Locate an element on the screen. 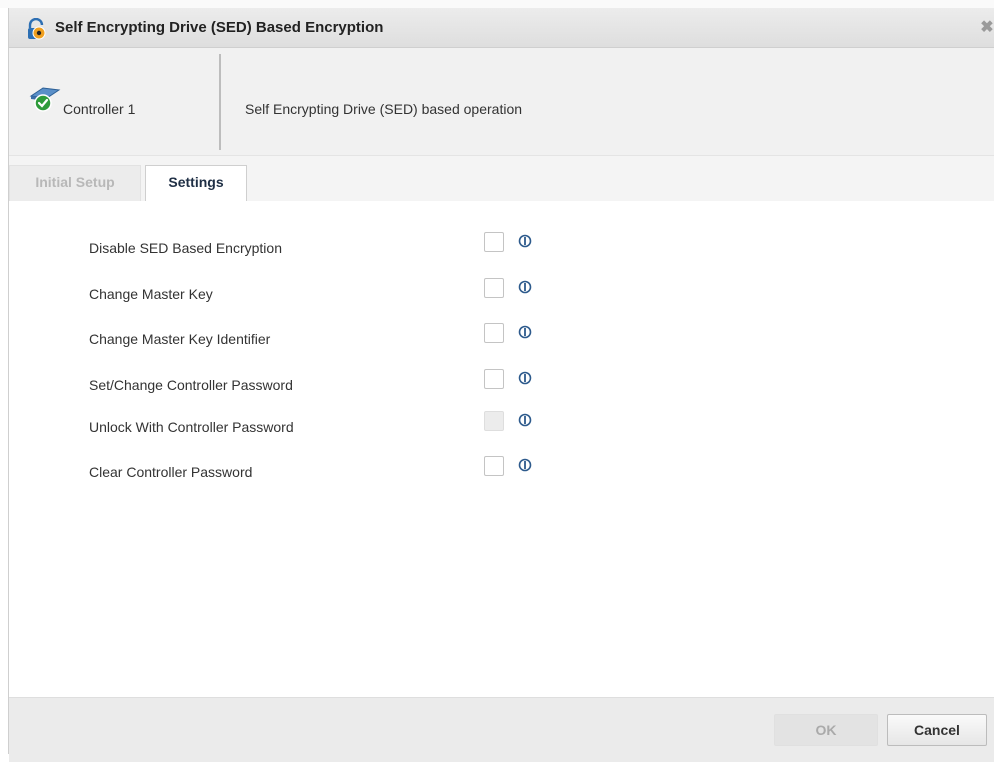 This screenshot has width=994, height=762. change-master-key-checkbox is located at coordinates (494, 288).